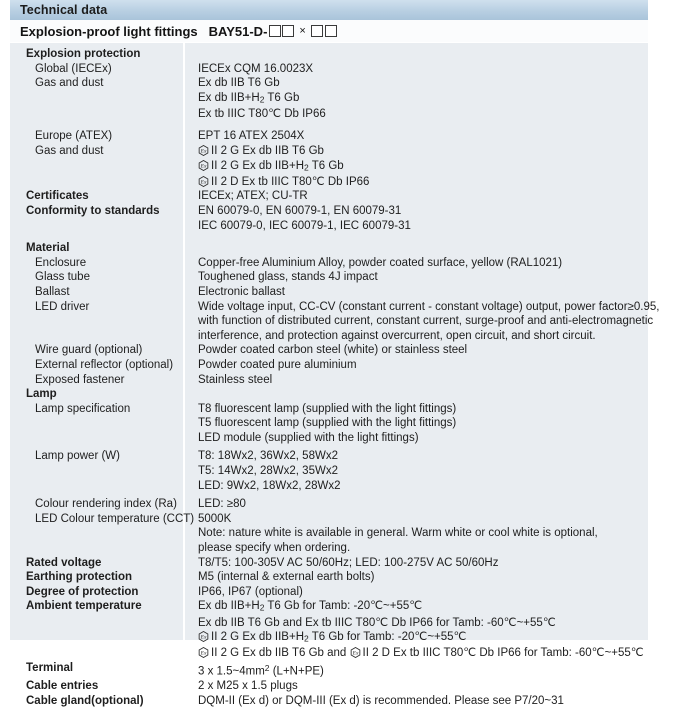  I want to click on spec-value-degree-of-protection: IP66, IP67 (optional), so click(415, 592).